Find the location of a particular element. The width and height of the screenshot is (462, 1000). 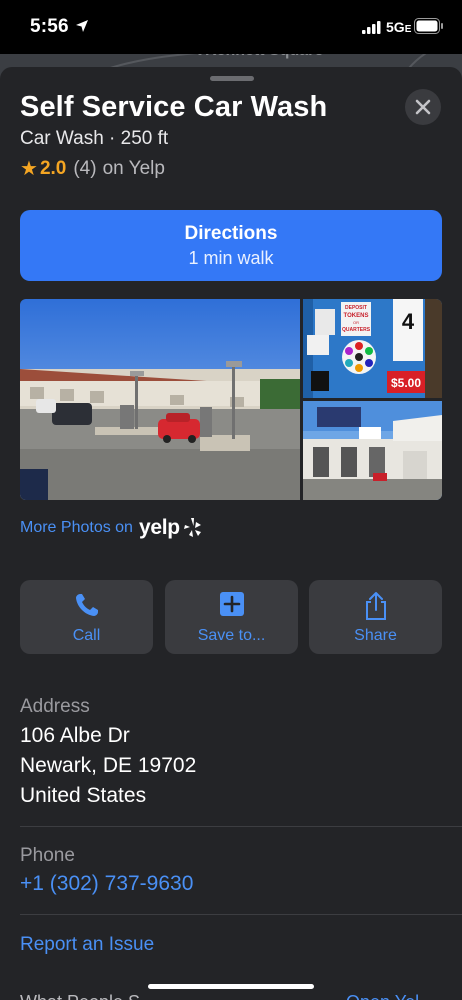

phone-label: Phone is located at coordinates (47, 855).